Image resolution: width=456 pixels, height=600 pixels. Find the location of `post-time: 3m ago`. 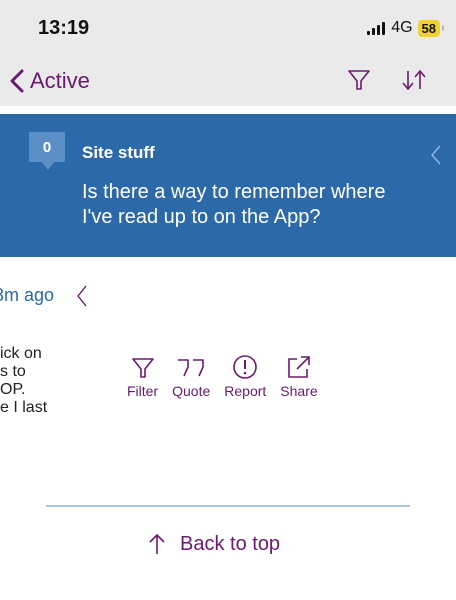

post-time: 3m ago is located at coordinates (27, 295).